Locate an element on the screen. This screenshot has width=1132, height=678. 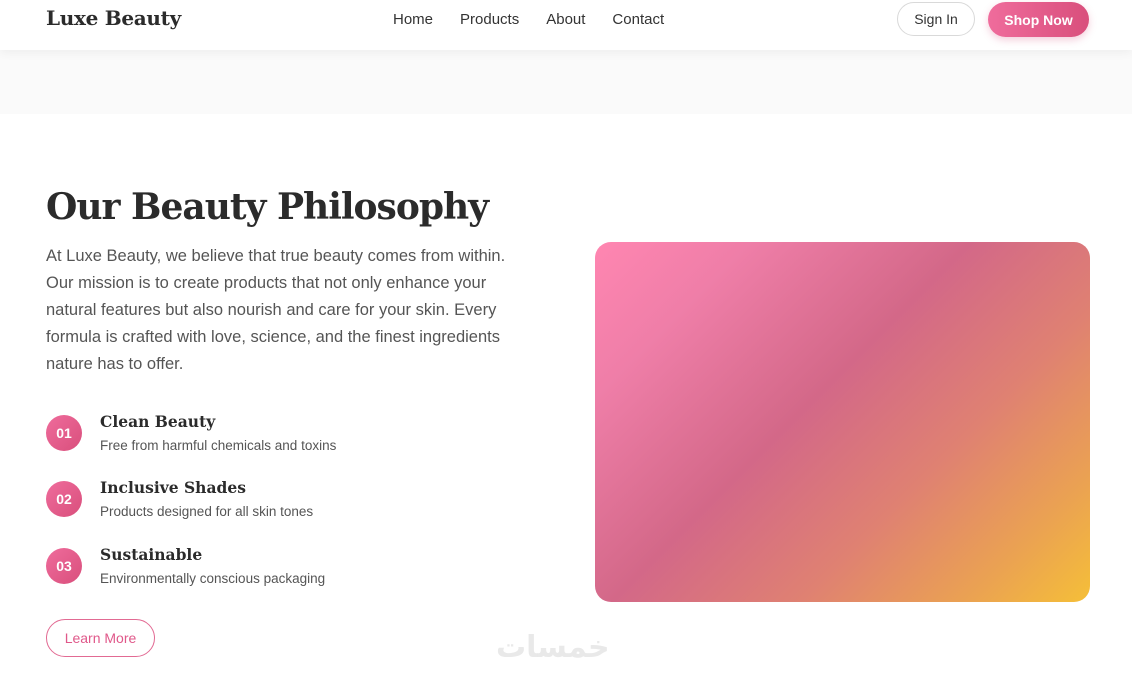
section-title: Our Beauty Philosophy is located at coordinates (267, 207).